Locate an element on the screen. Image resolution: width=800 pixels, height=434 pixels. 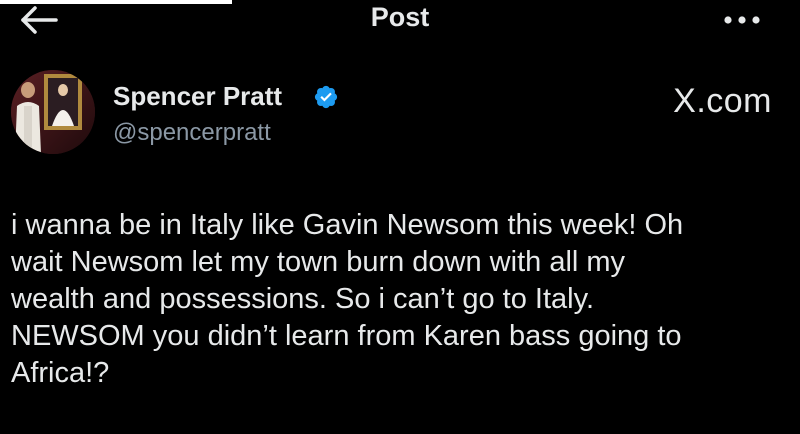
more-horizontal-icon is located at coordinates (742, 20).